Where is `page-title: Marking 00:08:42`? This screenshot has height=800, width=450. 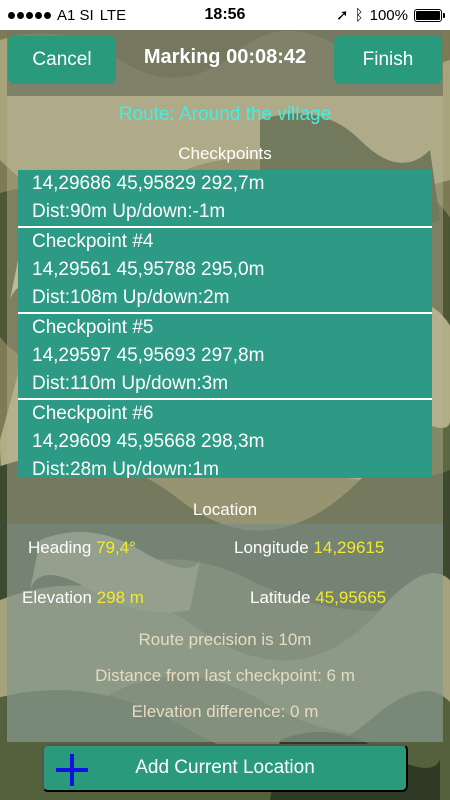
page-title: Marking 00:08:42 is located at coordinates (225, 57).